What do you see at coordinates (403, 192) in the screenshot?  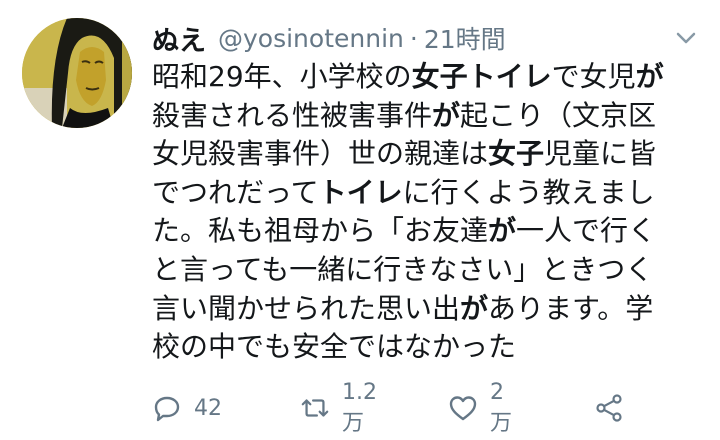 I see `tweet-line: でつれだってトイレに行くよう教えまし` at bounding box center [403, 192].